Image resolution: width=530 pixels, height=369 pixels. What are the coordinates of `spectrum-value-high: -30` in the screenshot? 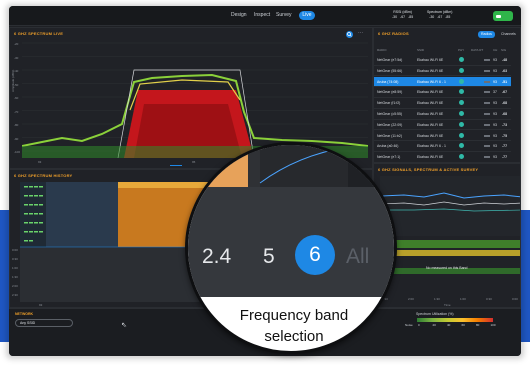 It's located at (432, 16).